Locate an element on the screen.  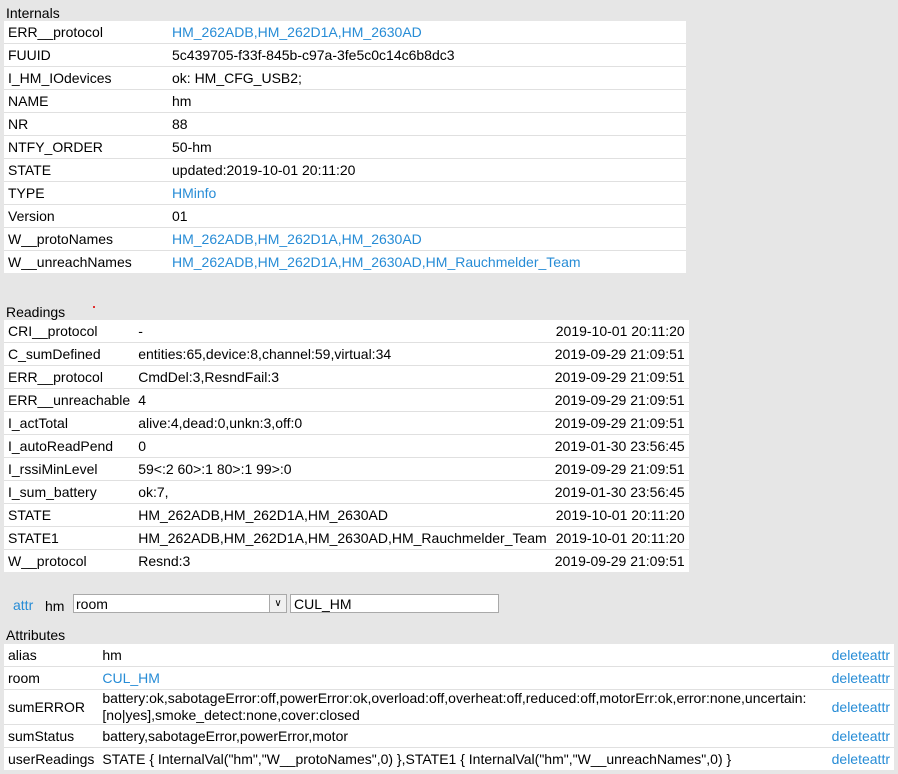
internal-value: hm is located at coordinates (427, 101).